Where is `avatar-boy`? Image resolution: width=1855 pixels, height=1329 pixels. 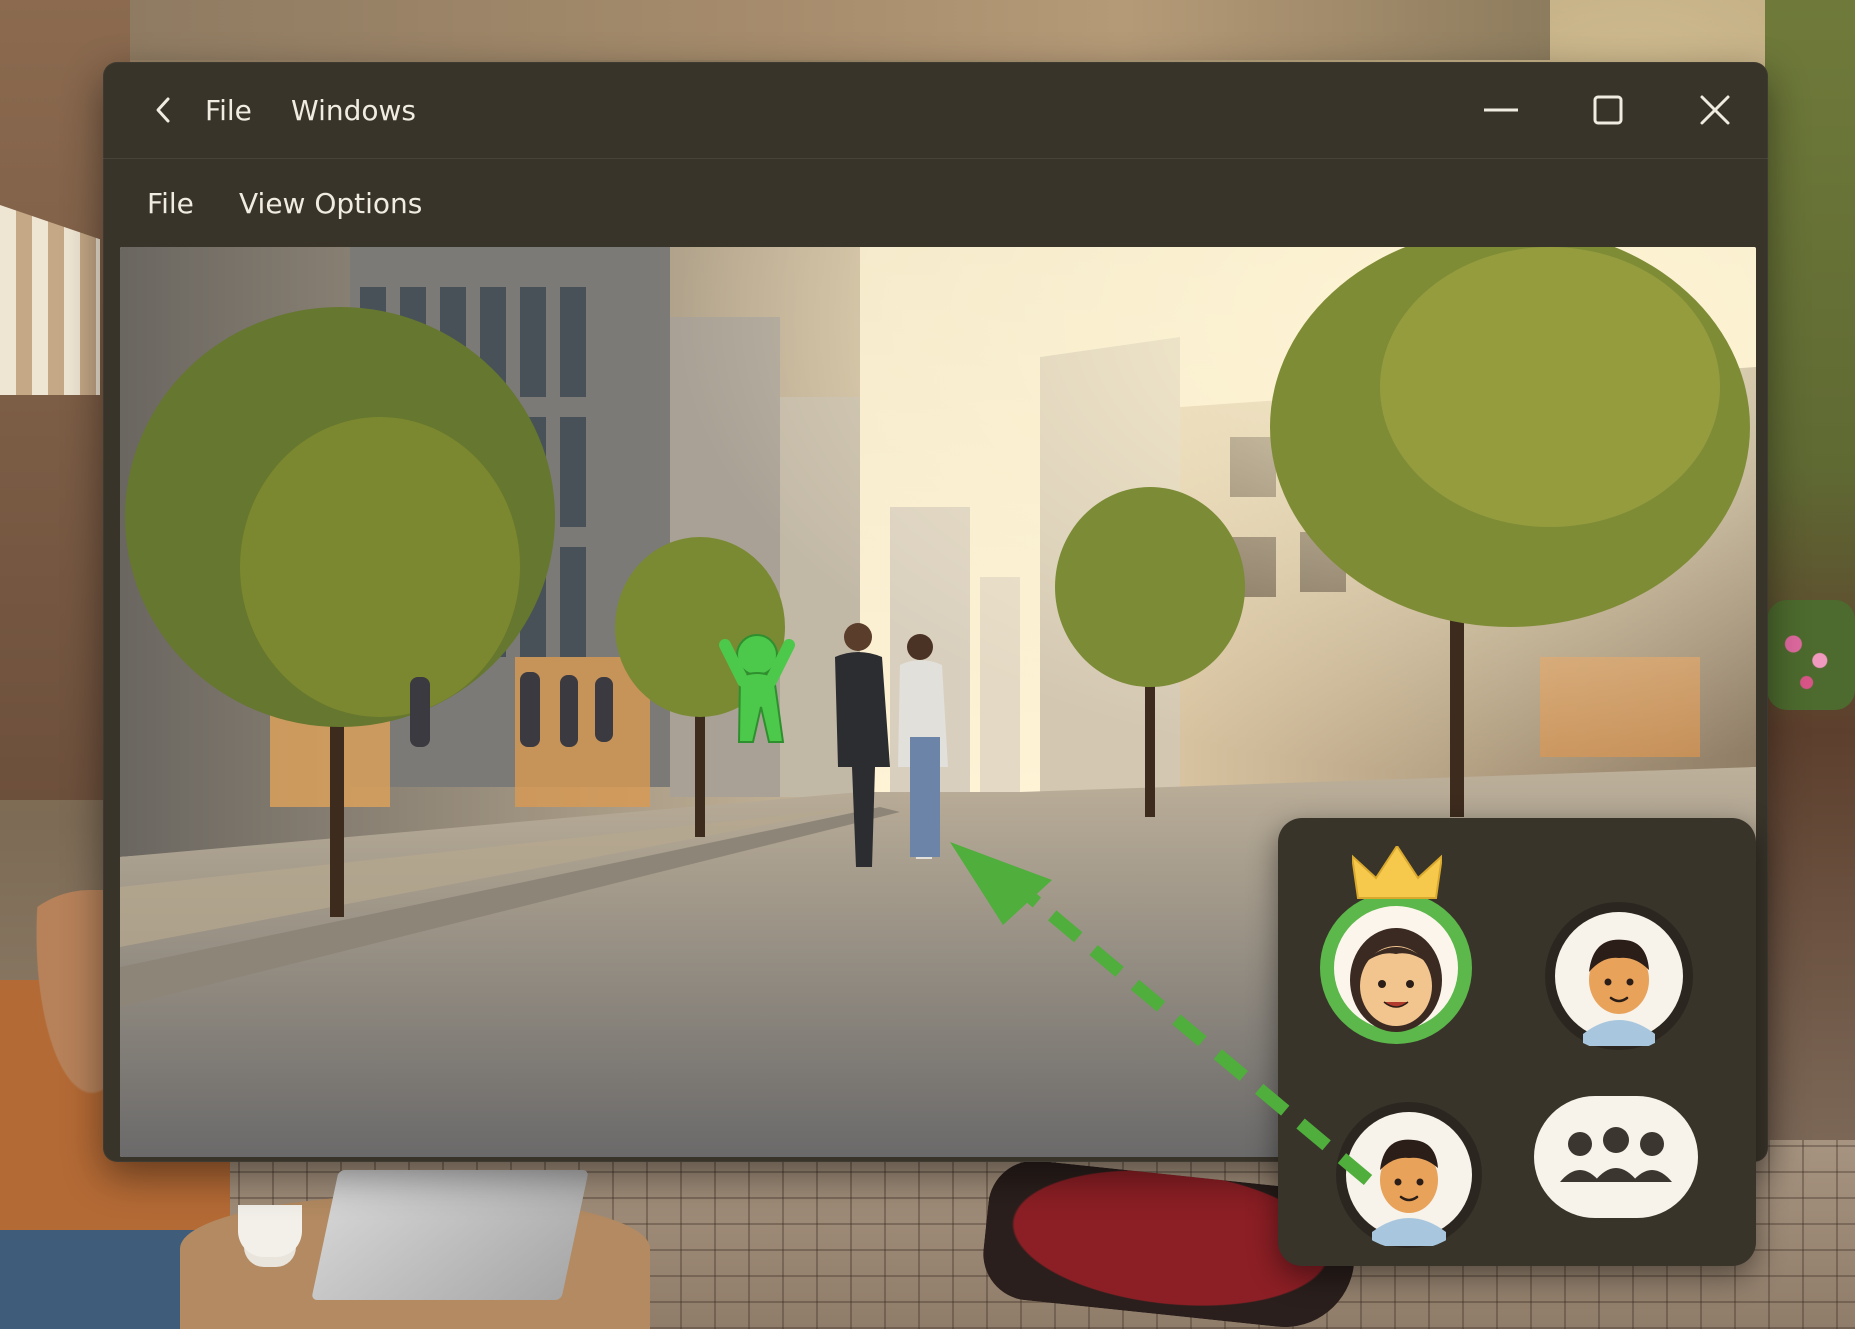 avatar-boy is located at coordinates (1619, 976).